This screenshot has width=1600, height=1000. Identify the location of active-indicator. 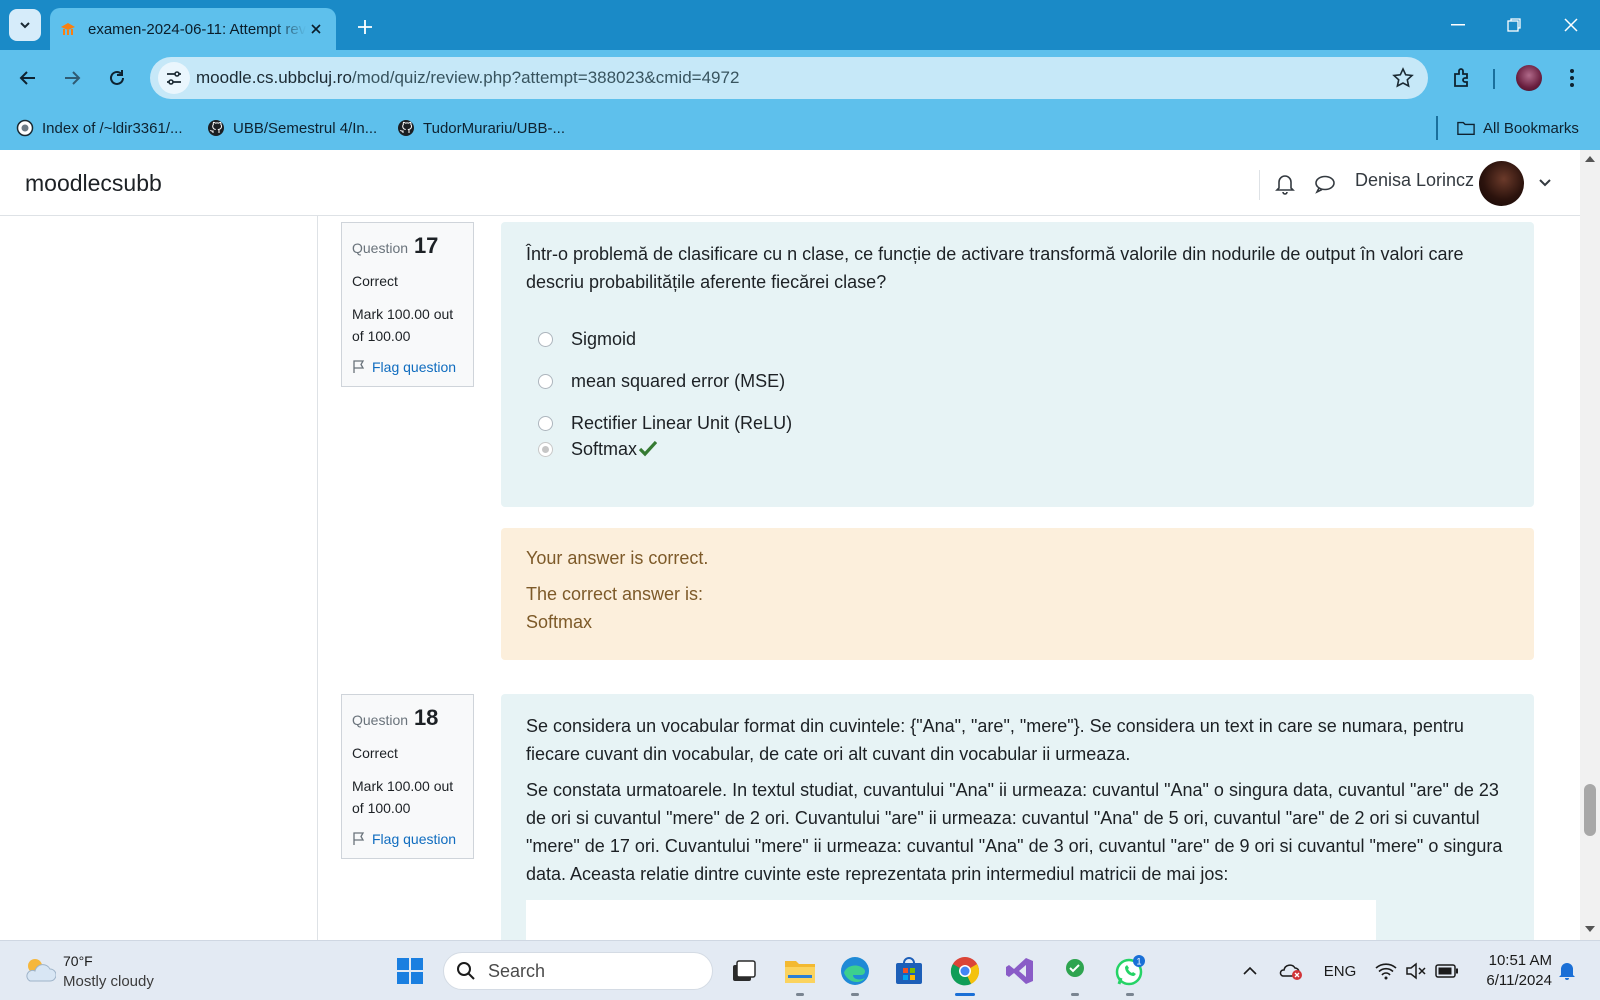
(965, 994).